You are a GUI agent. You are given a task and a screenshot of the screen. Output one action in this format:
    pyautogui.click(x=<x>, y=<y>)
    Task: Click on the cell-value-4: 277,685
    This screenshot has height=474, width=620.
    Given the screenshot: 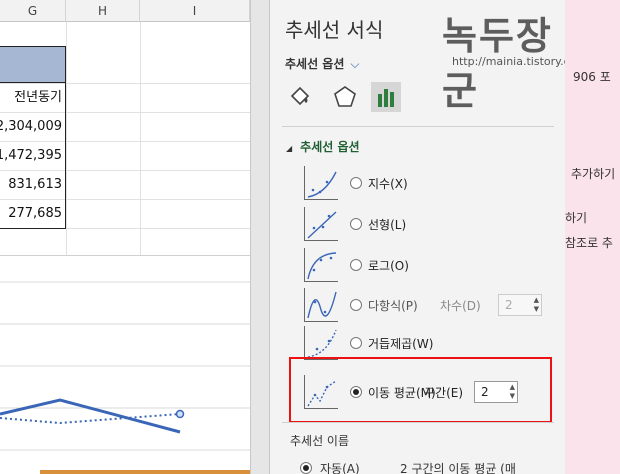 What is the action you would take?
    pyautogui.click(x=37, y=214)
    